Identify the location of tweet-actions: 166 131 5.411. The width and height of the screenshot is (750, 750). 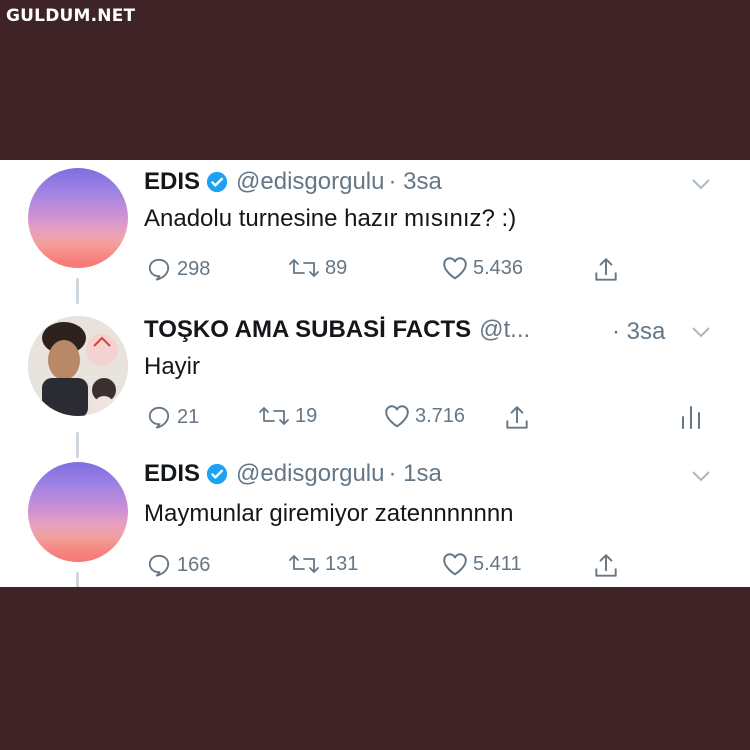
(446, 567).